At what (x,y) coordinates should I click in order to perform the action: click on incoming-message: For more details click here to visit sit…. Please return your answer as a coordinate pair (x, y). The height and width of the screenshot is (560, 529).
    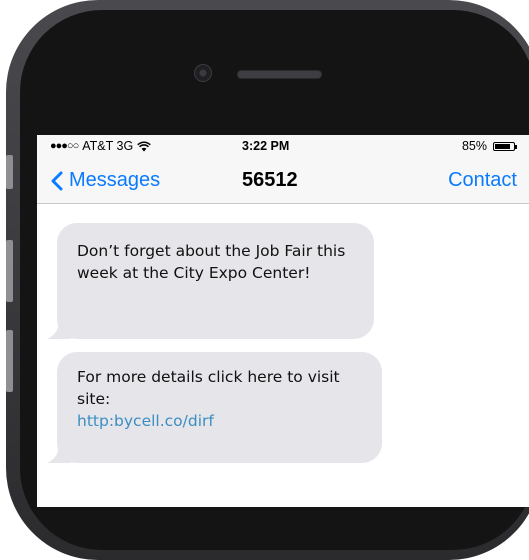
    Looking at the image, I should click on (214, 407).